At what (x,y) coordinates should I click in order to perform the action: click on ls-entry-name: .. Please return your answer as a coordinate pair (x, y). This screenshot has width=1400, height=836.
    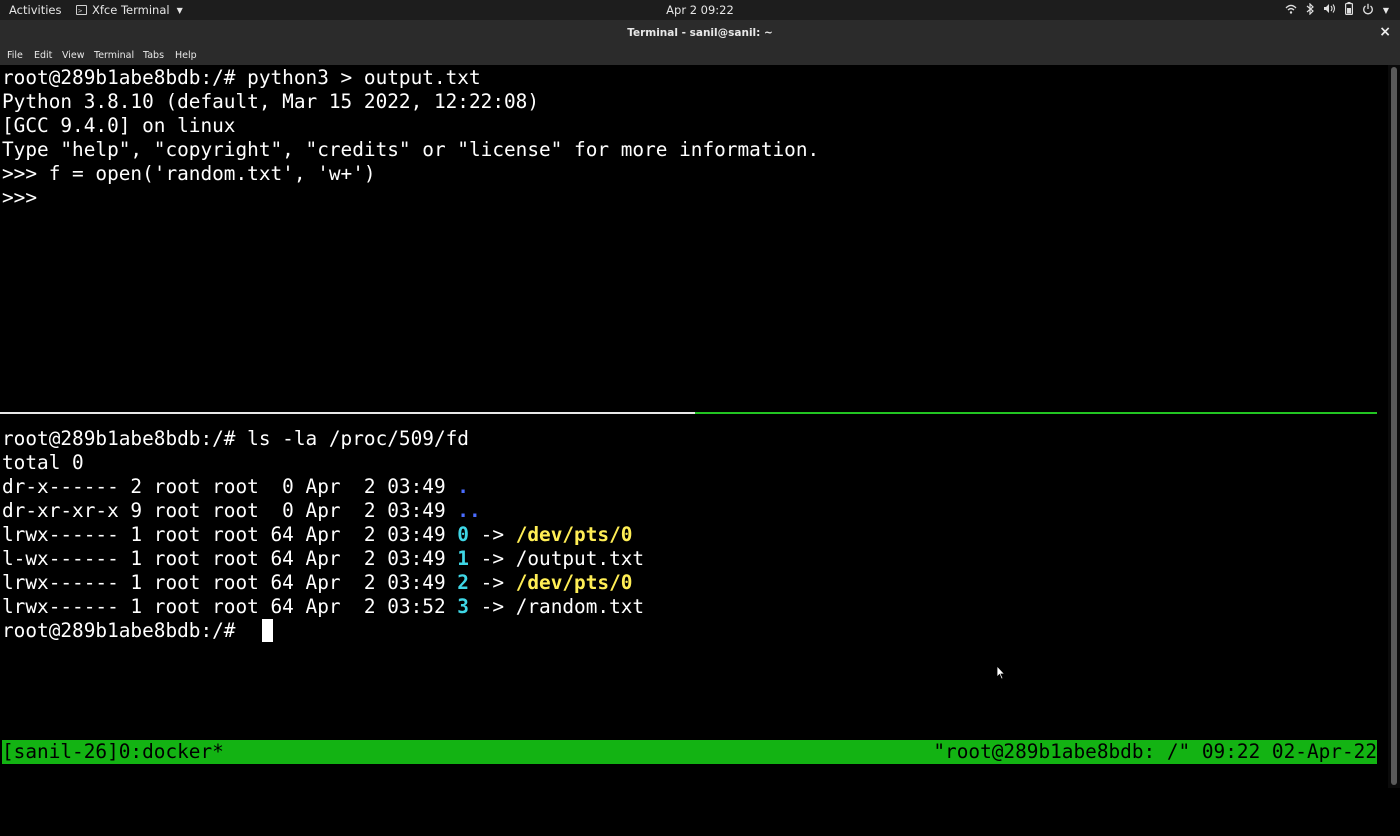
    Looking at the image, I should click on (463, 486).